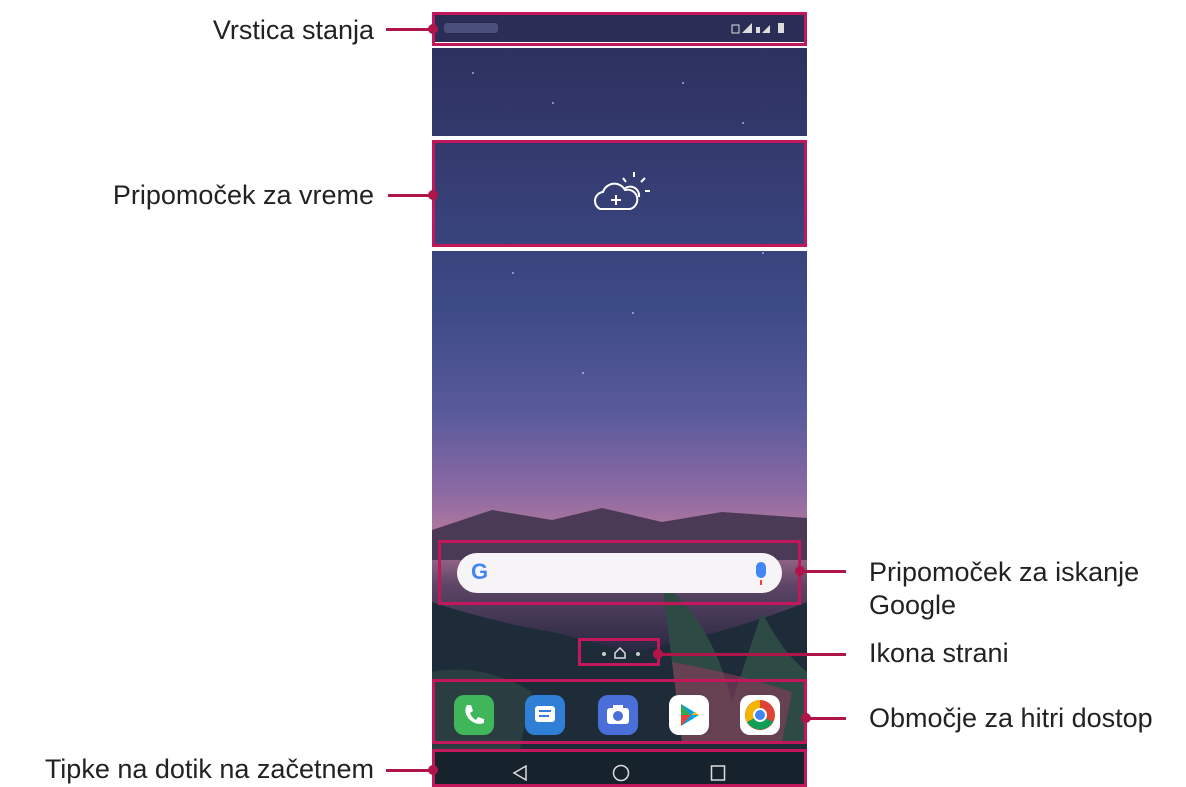 The width and height of the screenshot is (1186, 787). I want to click on quick-access-frame, so click(619, 711).